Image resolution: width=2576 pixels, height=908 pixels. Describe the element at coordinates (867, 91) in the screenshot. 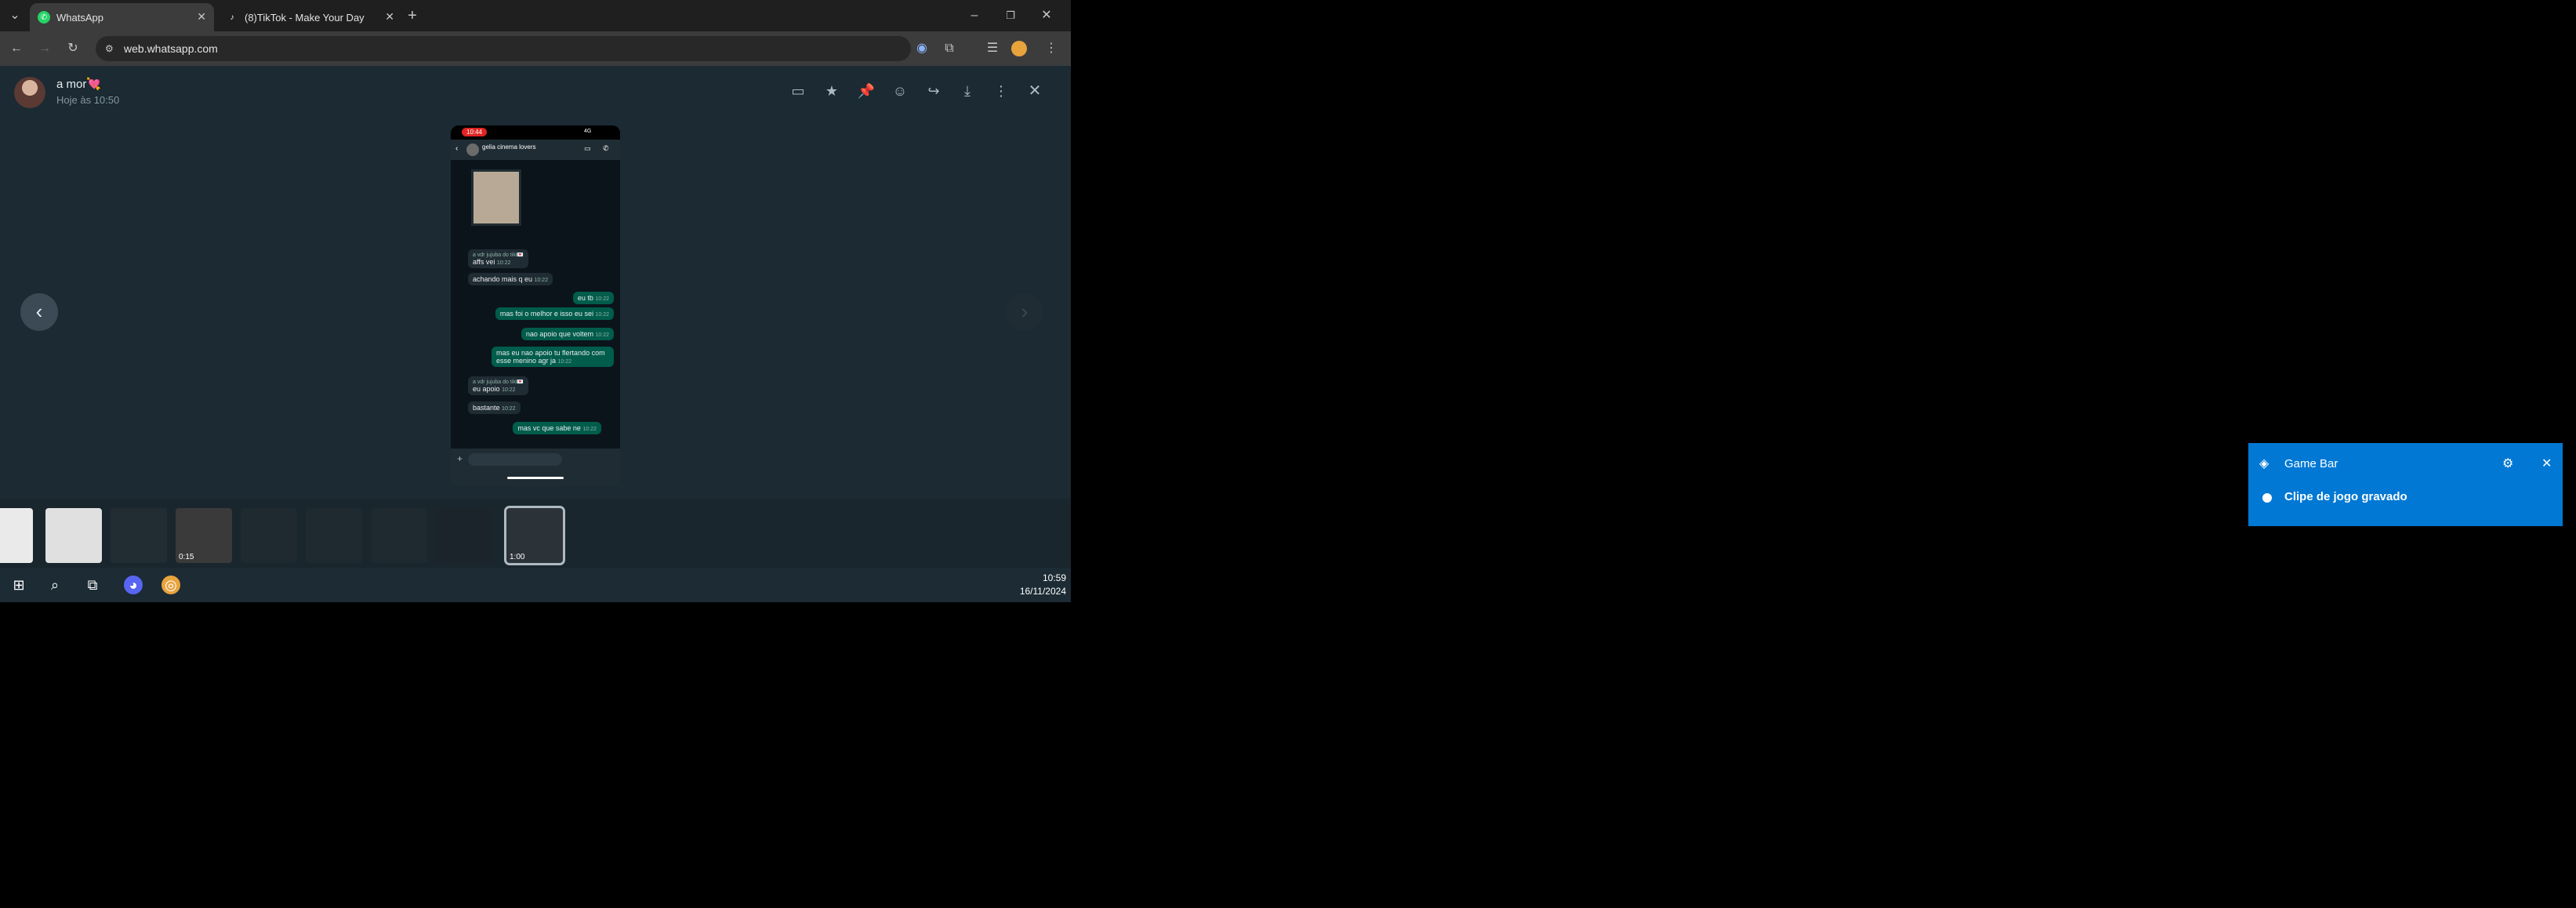

I see `pin-icon: 📌` at that location.